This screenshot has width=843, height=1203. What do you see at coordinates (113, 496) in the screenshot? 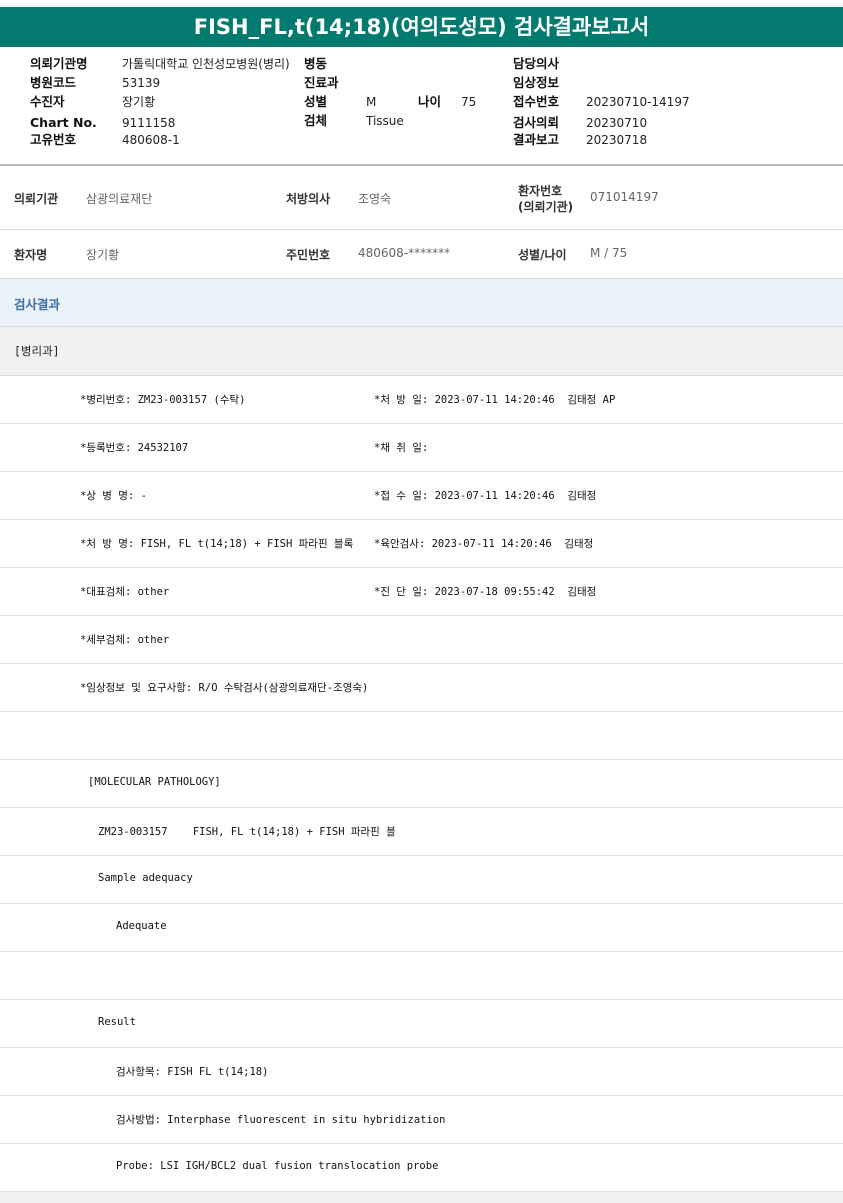
I see `diagnosis-name: *상 병 명: -` at bounding box center [113, 496].